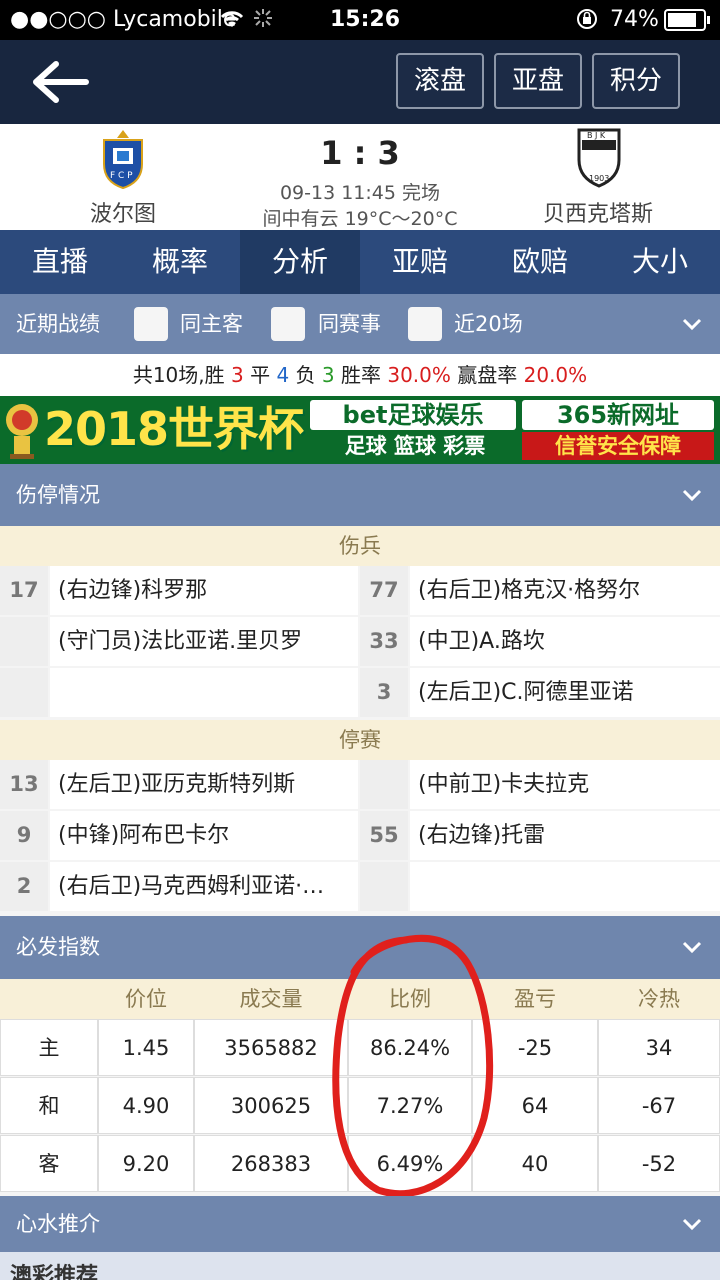 The image size is (720, 1280). Describe the element at coordinates (384, 692) in the screenshot. I see `away-player-number: 3` at that location.